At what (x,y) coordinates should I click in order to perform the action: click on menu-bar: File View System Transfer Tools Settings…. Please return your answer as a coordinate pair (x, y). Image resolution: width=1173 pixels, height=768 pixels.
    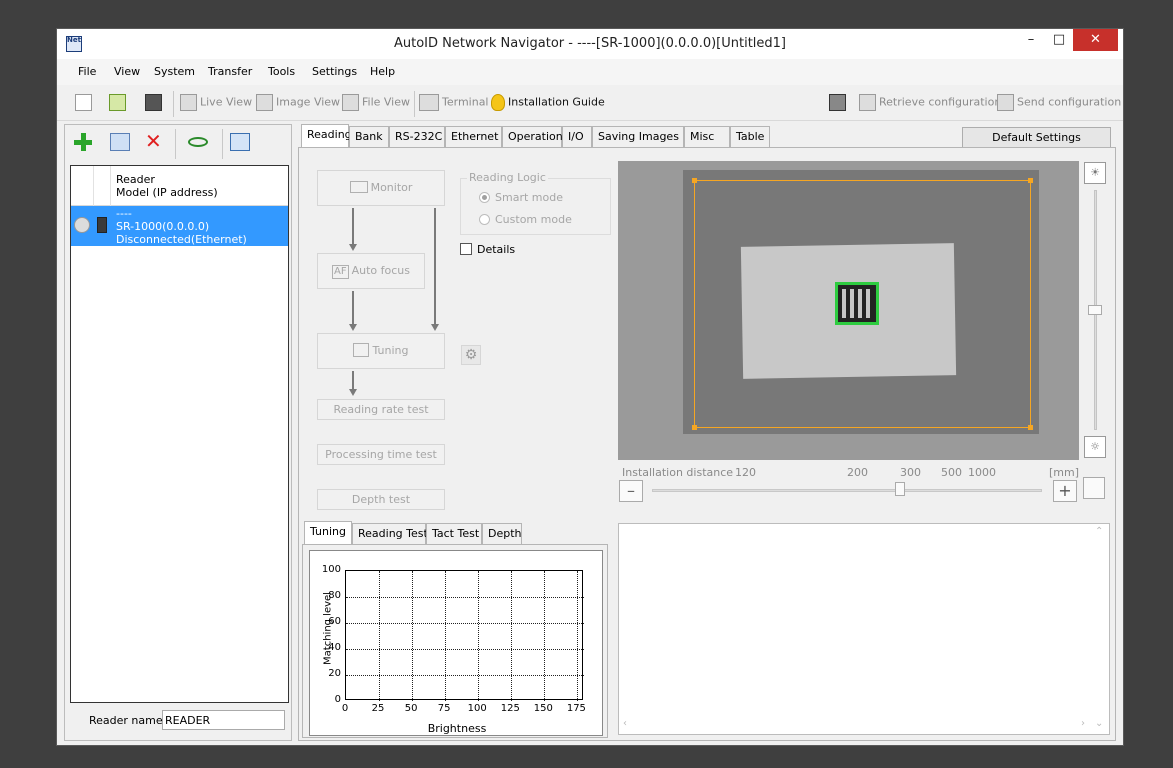
    Looking at the image, I should click on (590, 72).